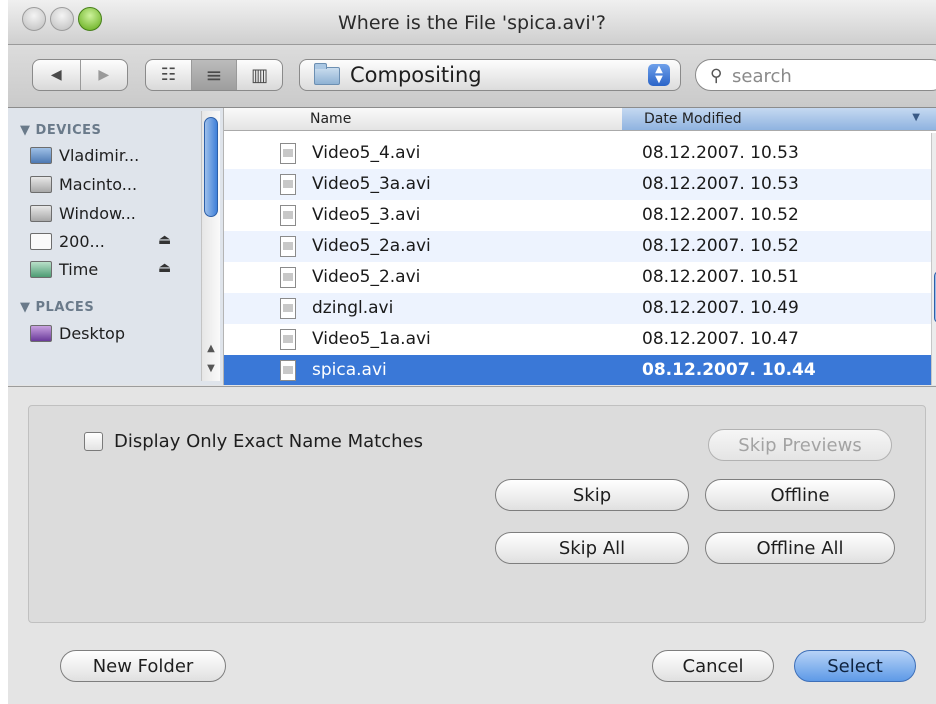  Describe the element at coordinates (60, 130) in the screenshot. I see `devices-header: ▼ DEVICES` at that location.